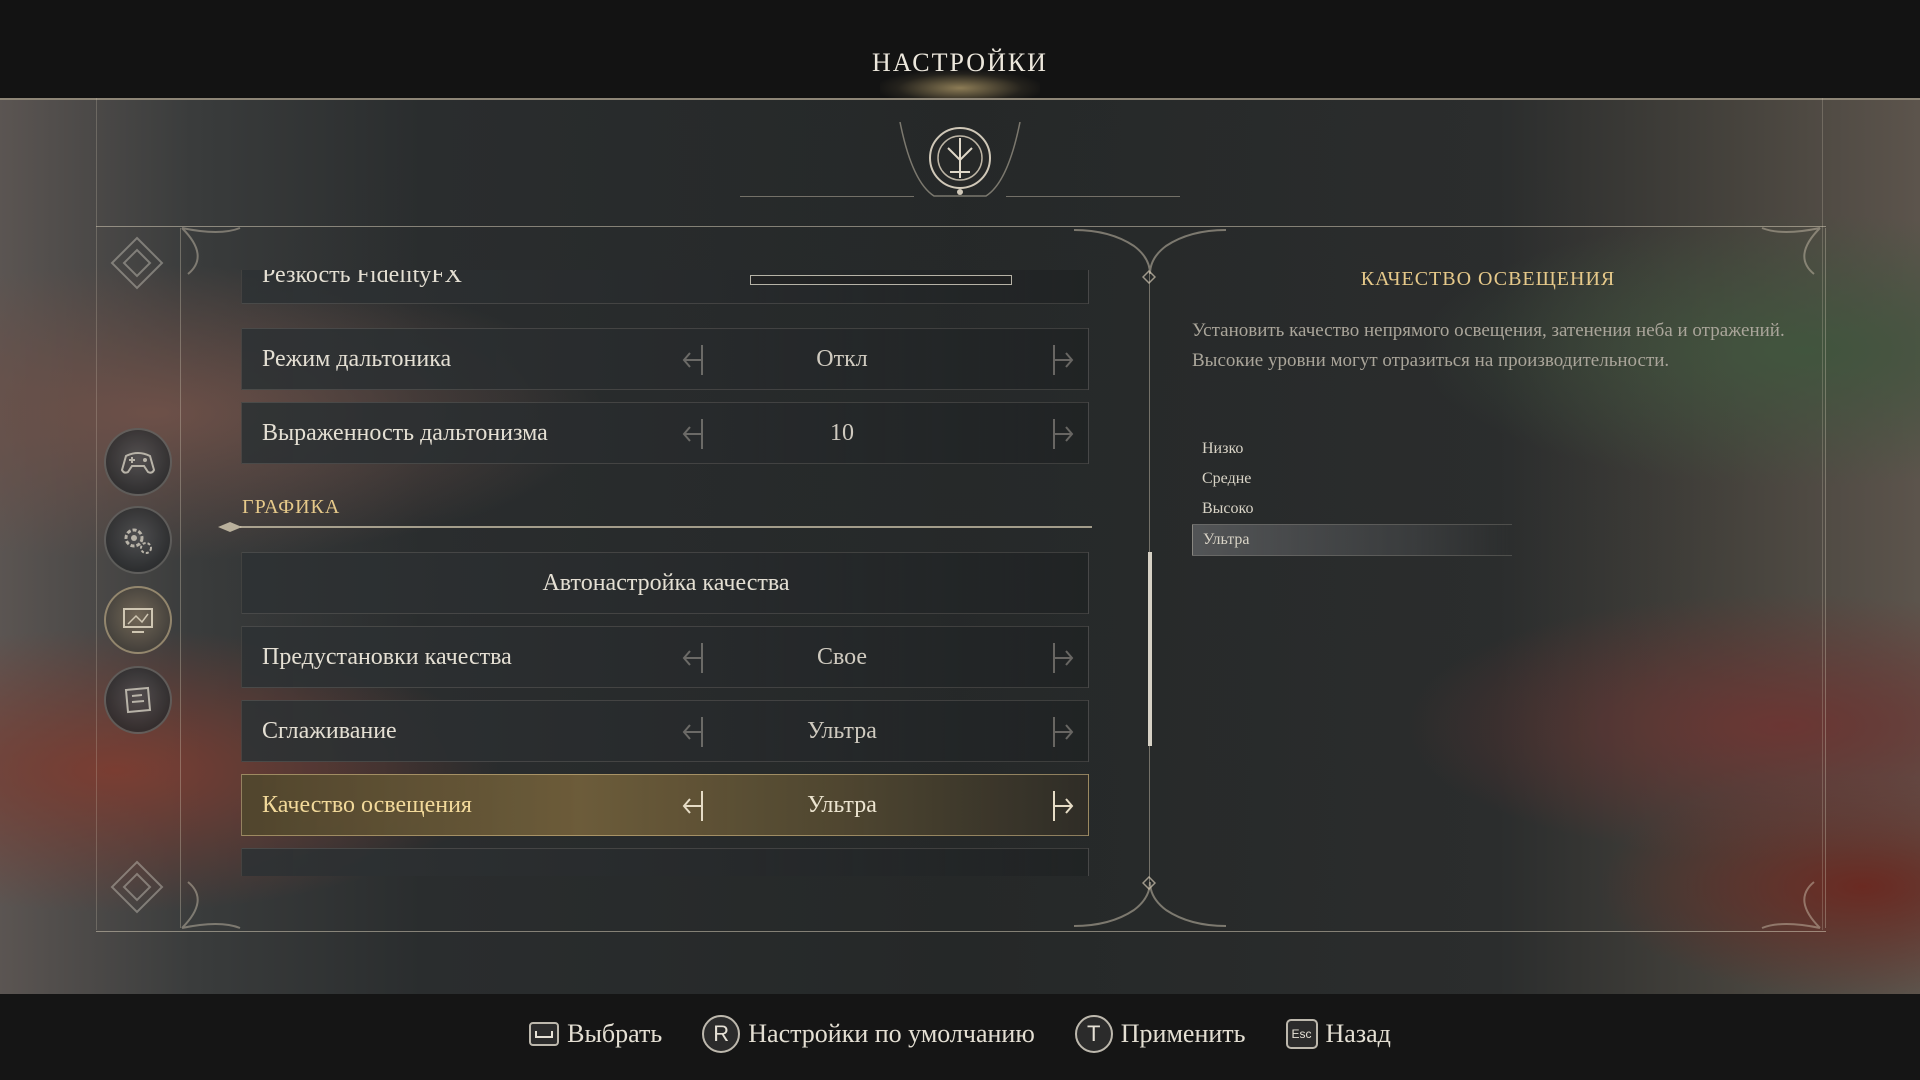 The image size is (1920, 1080). I want to click on option-list: Низко Средне Высоко Ультра, so click(1352, 495).